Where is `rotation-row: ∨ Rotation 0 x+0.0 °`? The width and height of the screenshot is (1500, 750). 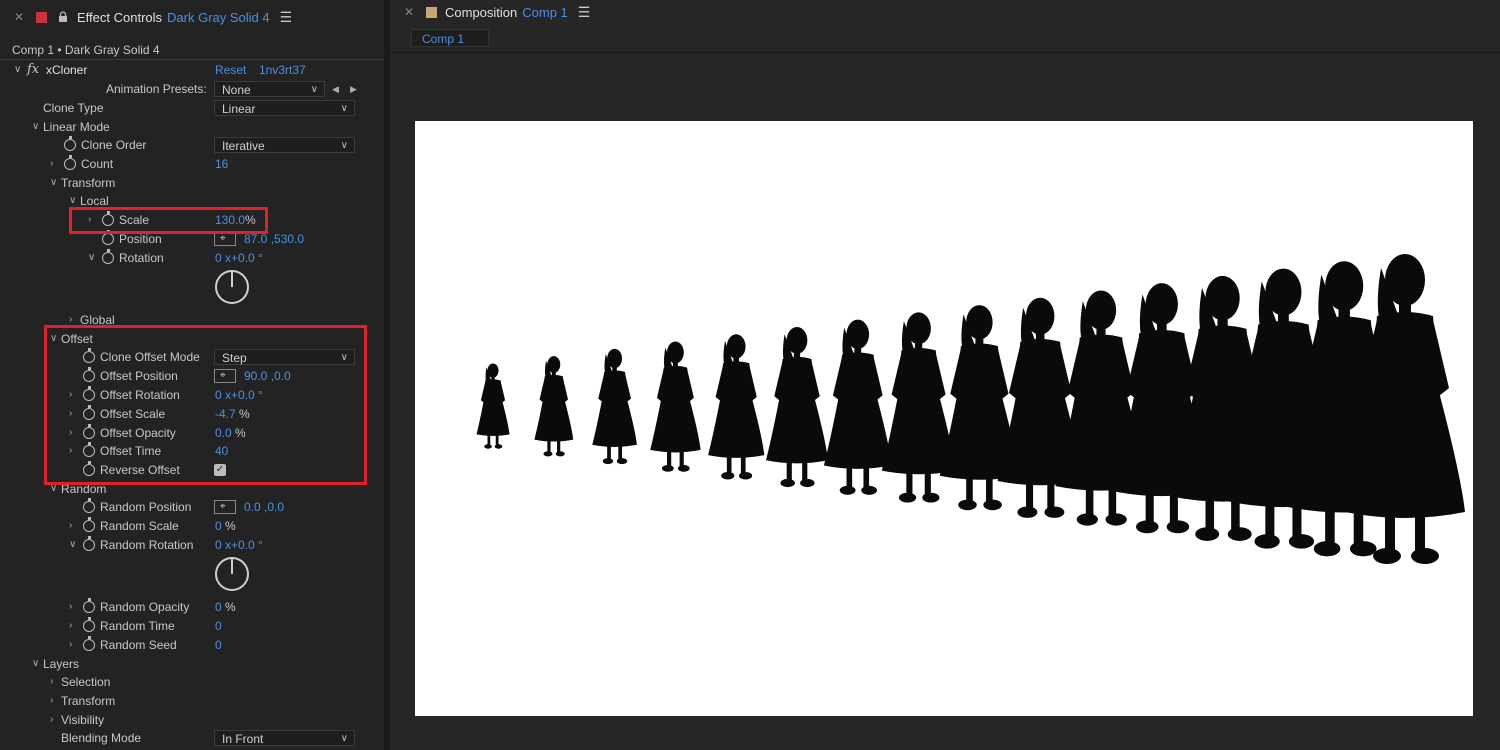
rotation-row: ∨ Rotation 0 x+0.0 ° is located at coordinates (192, 258).